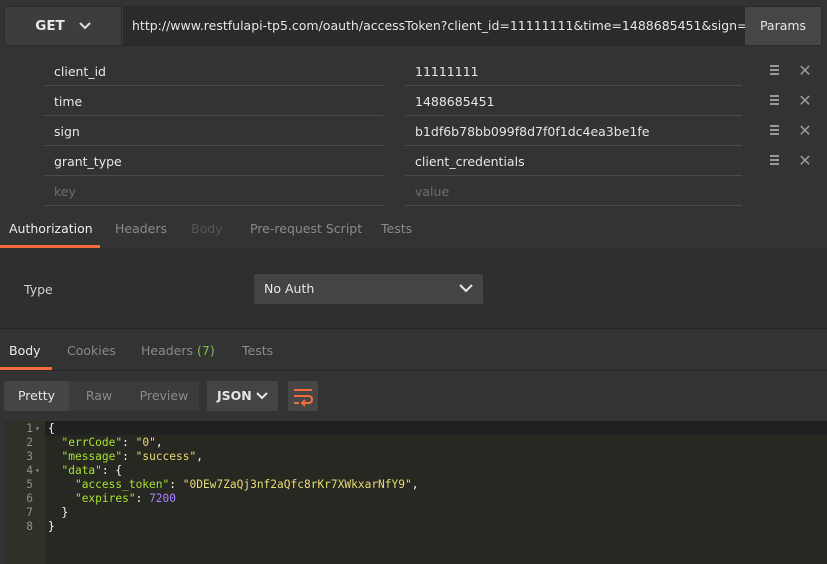  What do you see at coordinates (297, 484) in the screenshot?
I see `json-string: "0DEw7ZaQj3nf2aQfc8rKr7XWkxarNfY9"` at bounding box center [297, 484].